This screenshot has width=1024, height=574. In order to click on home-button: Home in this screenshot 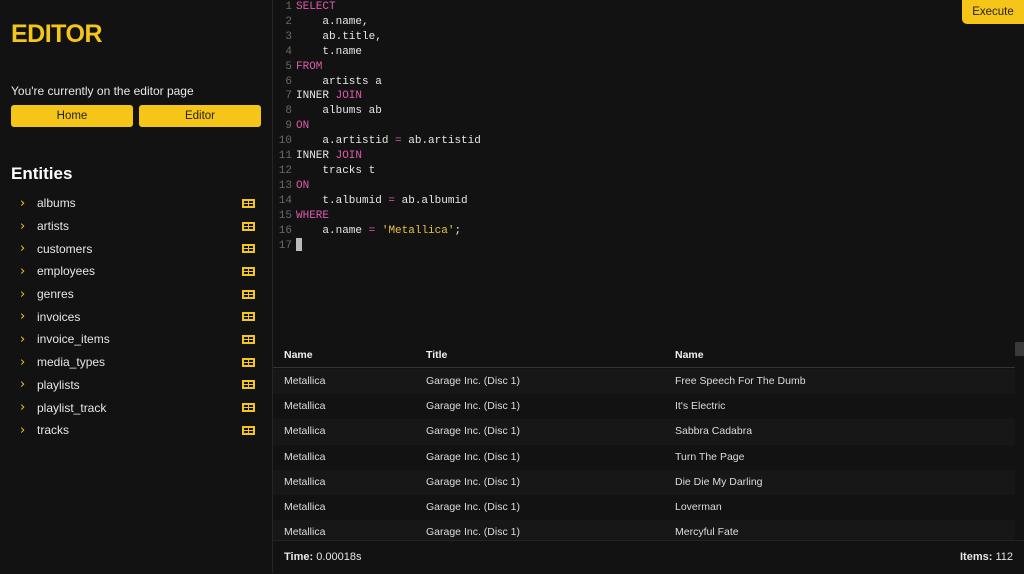, I will do `click(72, 116)`.